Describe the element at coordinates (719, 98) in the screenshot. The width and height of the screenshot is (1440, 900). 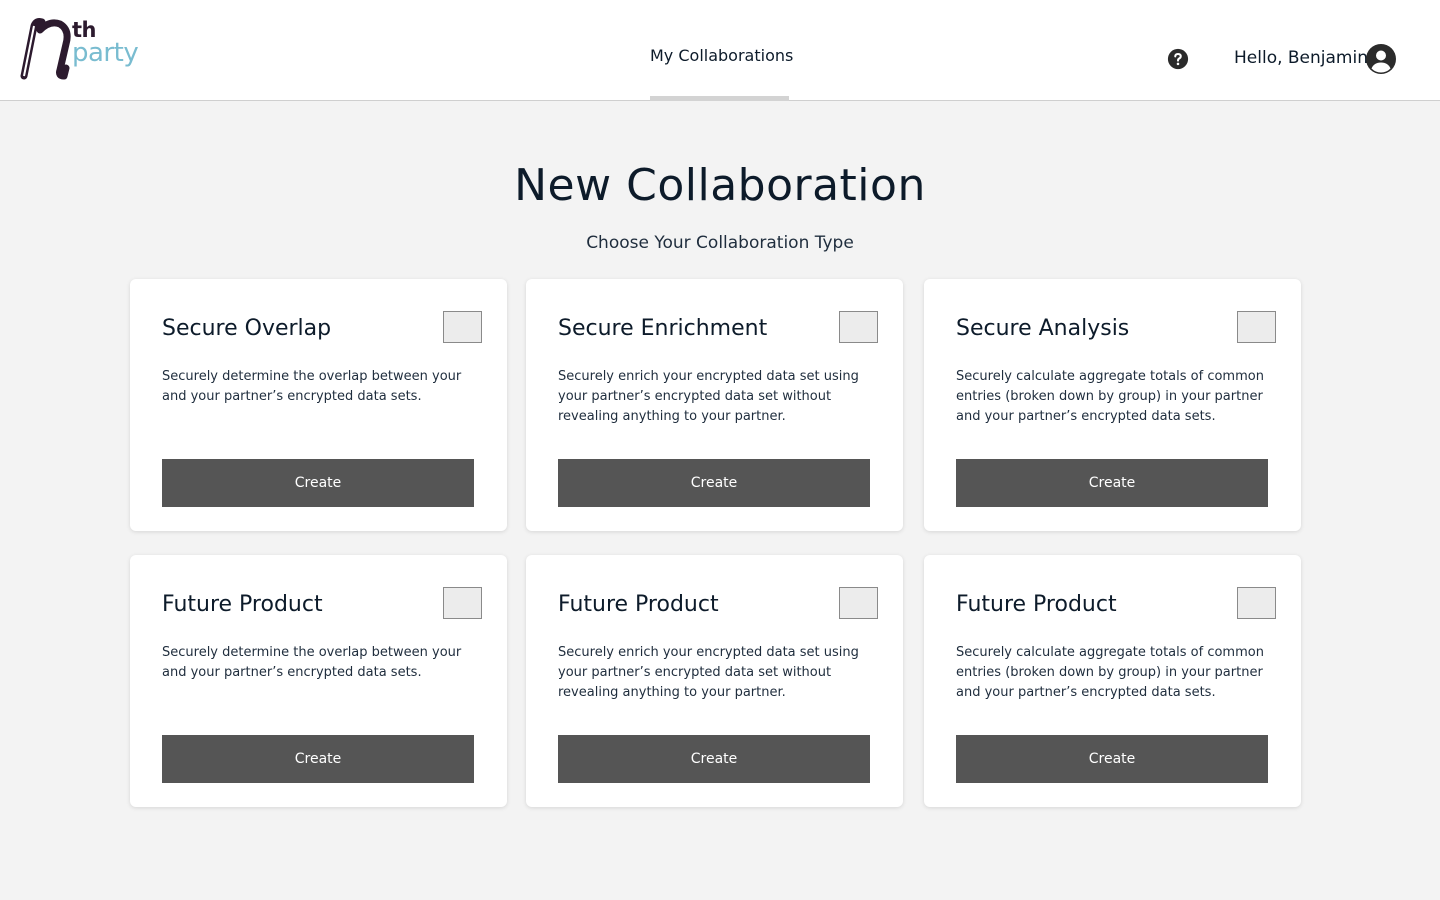
I see `tab-active-indicator` at that location.